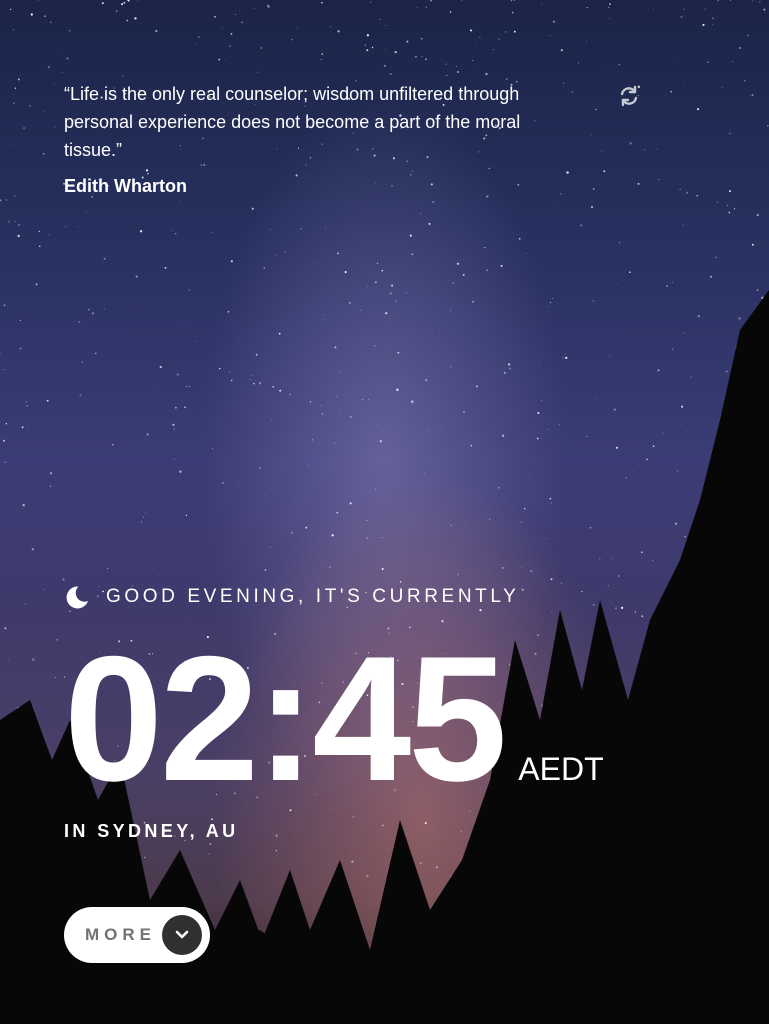 This screenshot has width=769, height=1024. What do you see at coordinates (151, 831) in the screenshot?
I see `location-text: IN SYDNEY, AU` at bounding box center [151, 831].